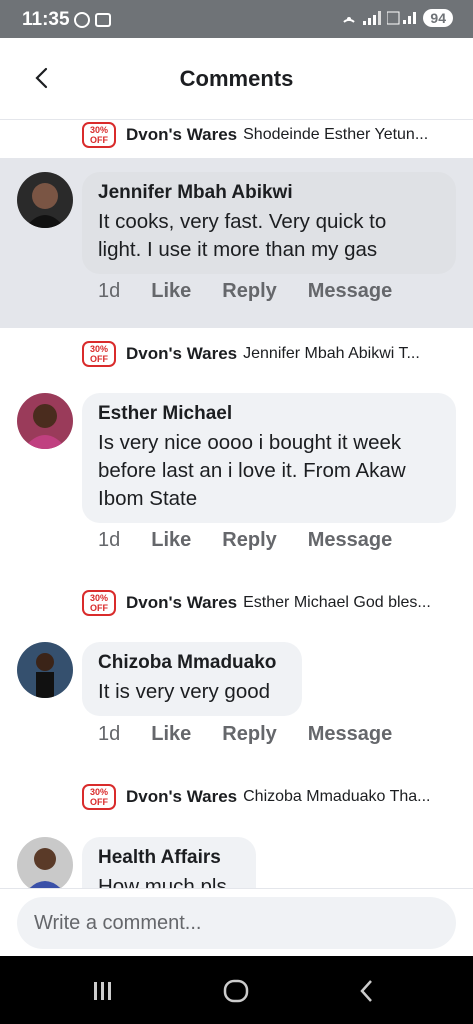 Image resolution: width=473 pixels, height=1024 pixels. I want to click on comment-text-line: before last an i love it. From Akaw, so click(252, 470).